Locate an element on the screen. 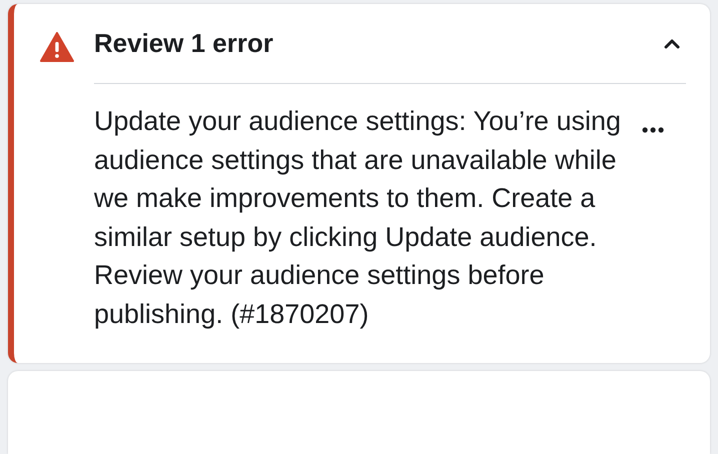 This screenshot has width=718, height=454. chevron-up-icon is located at coordinates (672, 43).